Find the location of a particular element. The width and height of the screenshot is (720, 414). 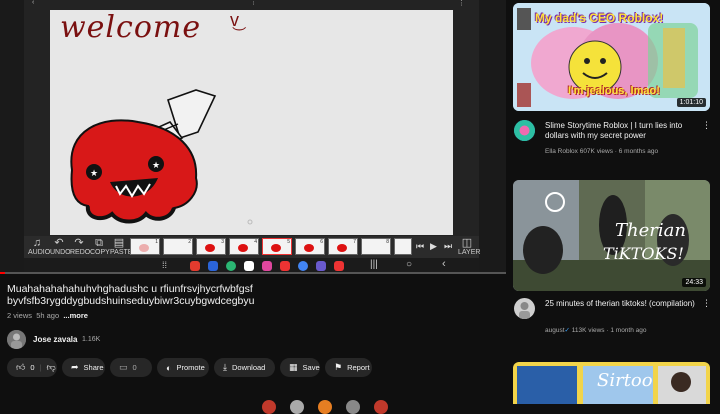

channel-name: Jose zavala is located at coordinates (55, 339).